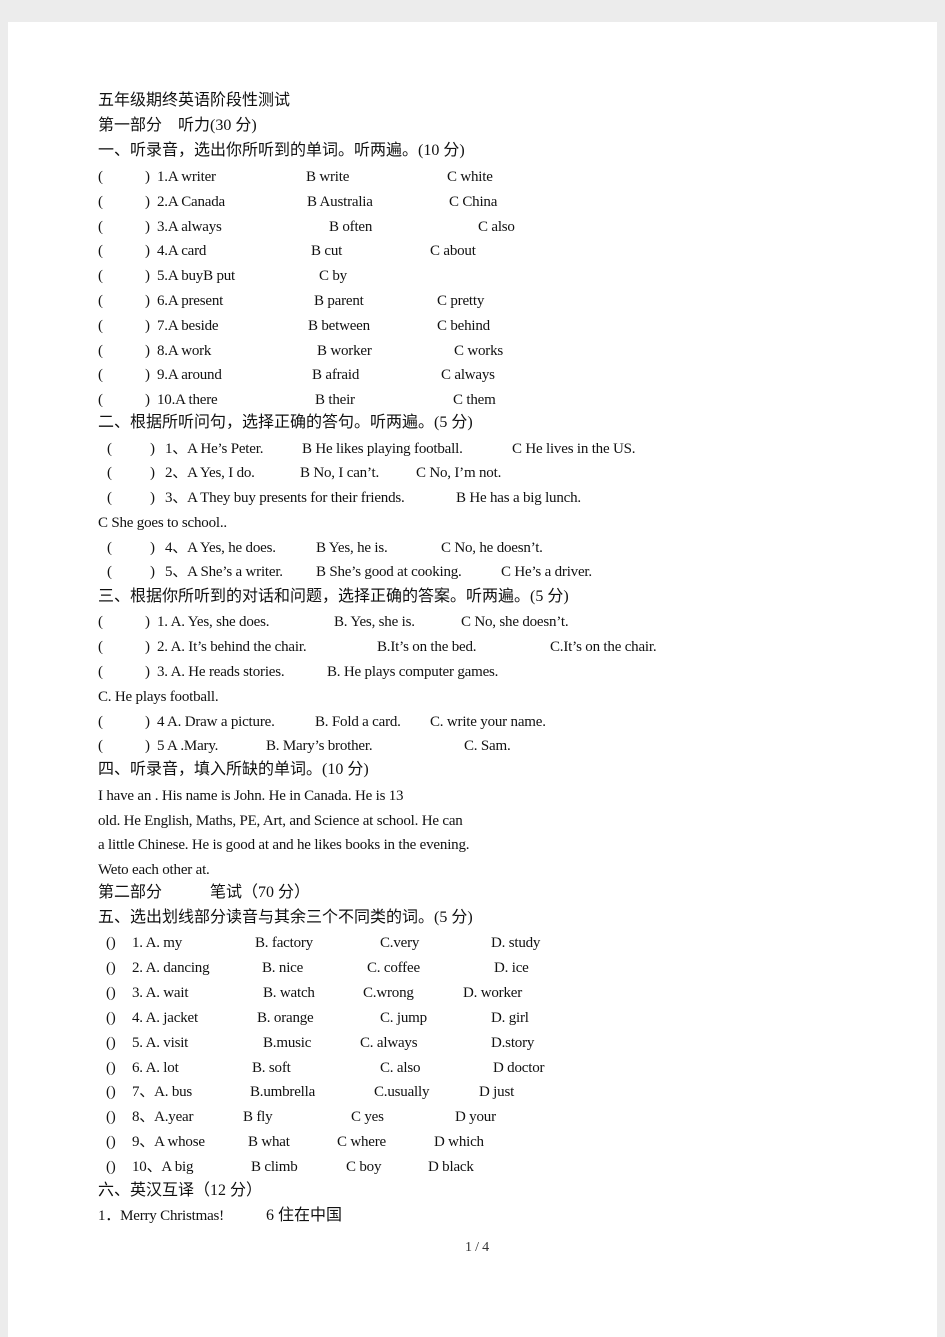  Describe the element at coordinates (171, 967) in the screenshot. I see `option-a: 2. A. dancing` at that location.